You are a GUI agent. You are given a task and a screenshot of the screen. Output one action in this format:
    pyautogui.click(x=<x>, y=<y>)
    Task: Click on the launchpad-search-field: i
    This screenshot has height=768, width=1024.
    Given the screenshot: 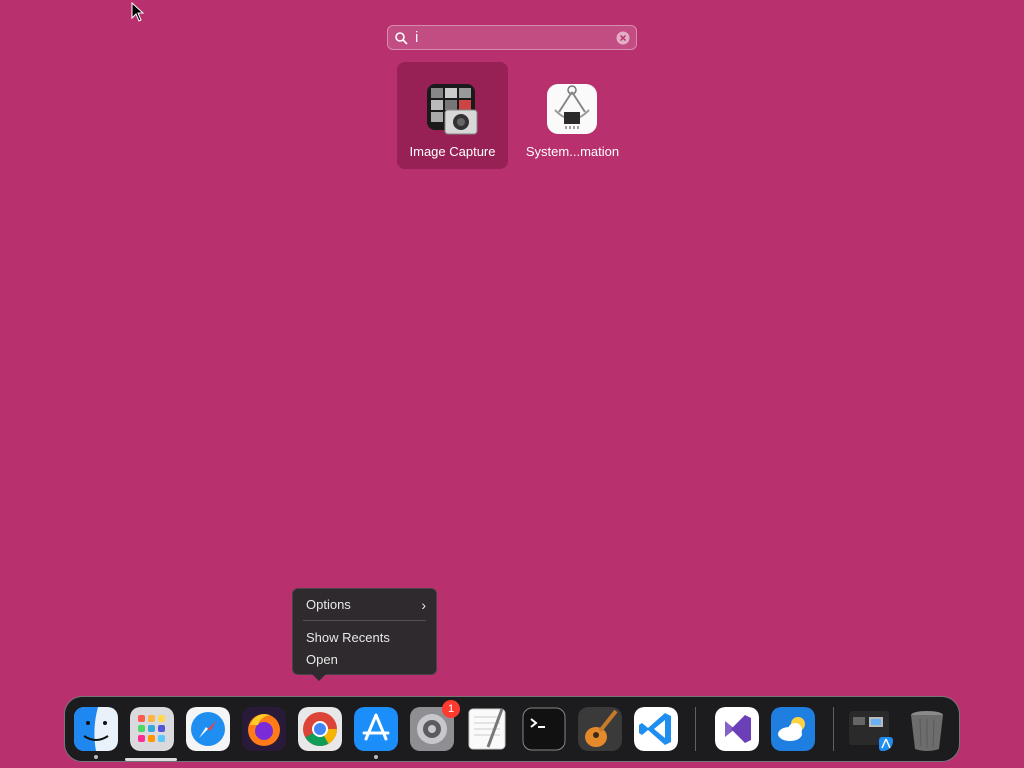 What is the action you would take?
    pyautogui.click(x=512, y=37)
    